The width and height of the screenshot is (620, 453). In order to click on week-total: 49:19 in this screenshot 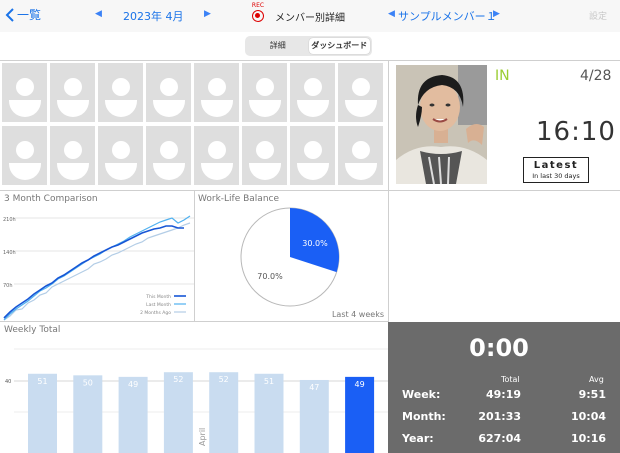, I will do `click(503, 394)`.